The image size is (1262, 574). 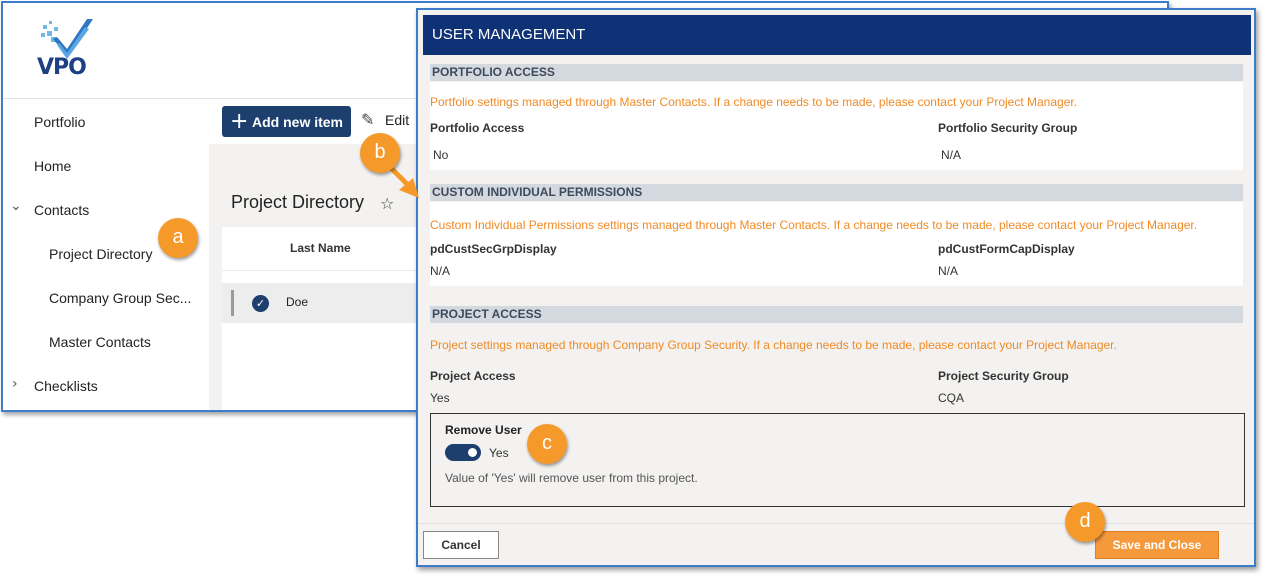 What do you see at coordinates (298, 121) in the screenshot?
I see `add-new-item-label: Add new item` at bounding box center [298, 121].